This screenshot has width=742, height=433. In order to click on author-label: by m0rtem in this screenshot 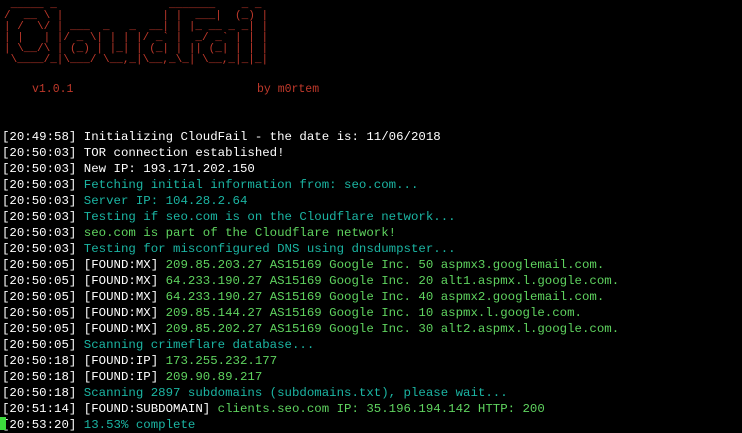, I will do `click(288, 89)`.